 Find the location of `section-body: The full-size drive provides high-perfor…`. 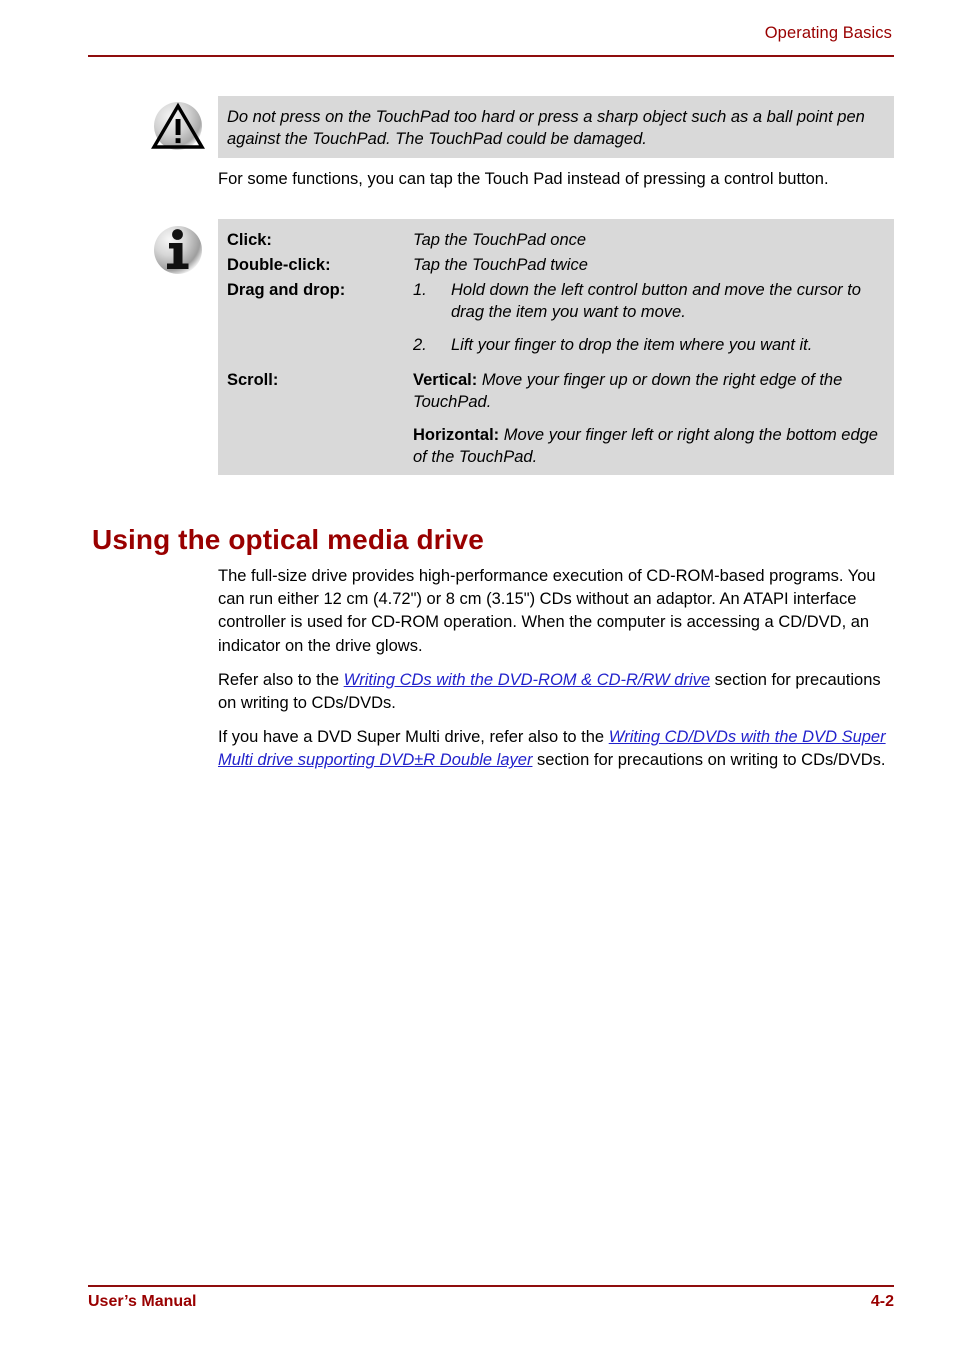

section-body: The full-size drive provides high-perfor… is located at coordinates (556, 674).